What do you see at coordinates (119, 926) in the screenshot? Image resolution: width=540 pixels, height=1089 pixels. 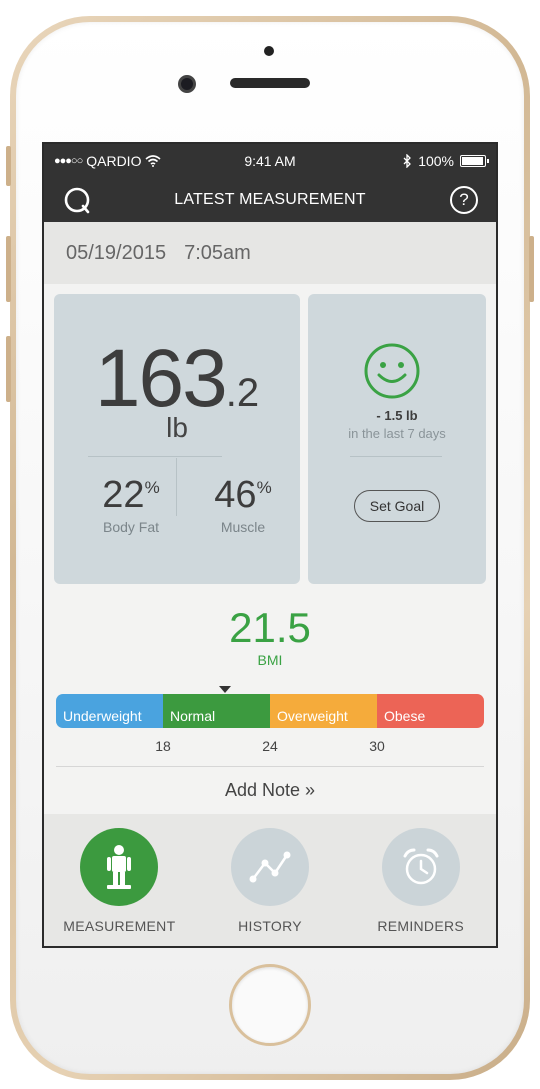 I see `tab-measurement-label: MEASUREMENT` at bounding box center [119, 926].